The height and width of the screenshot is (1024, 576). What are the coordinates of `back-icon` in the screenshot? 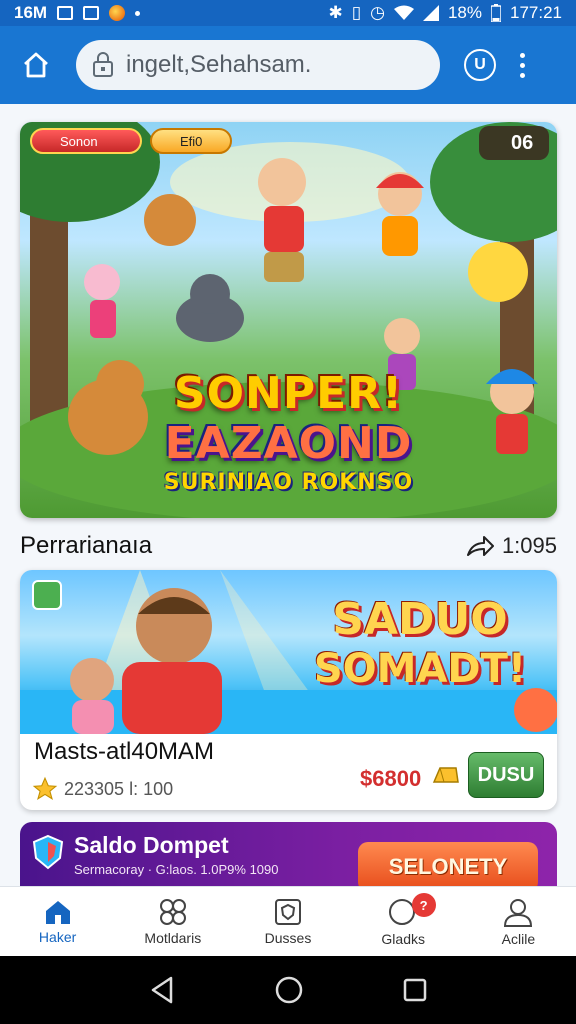 It's located at (162, 990).